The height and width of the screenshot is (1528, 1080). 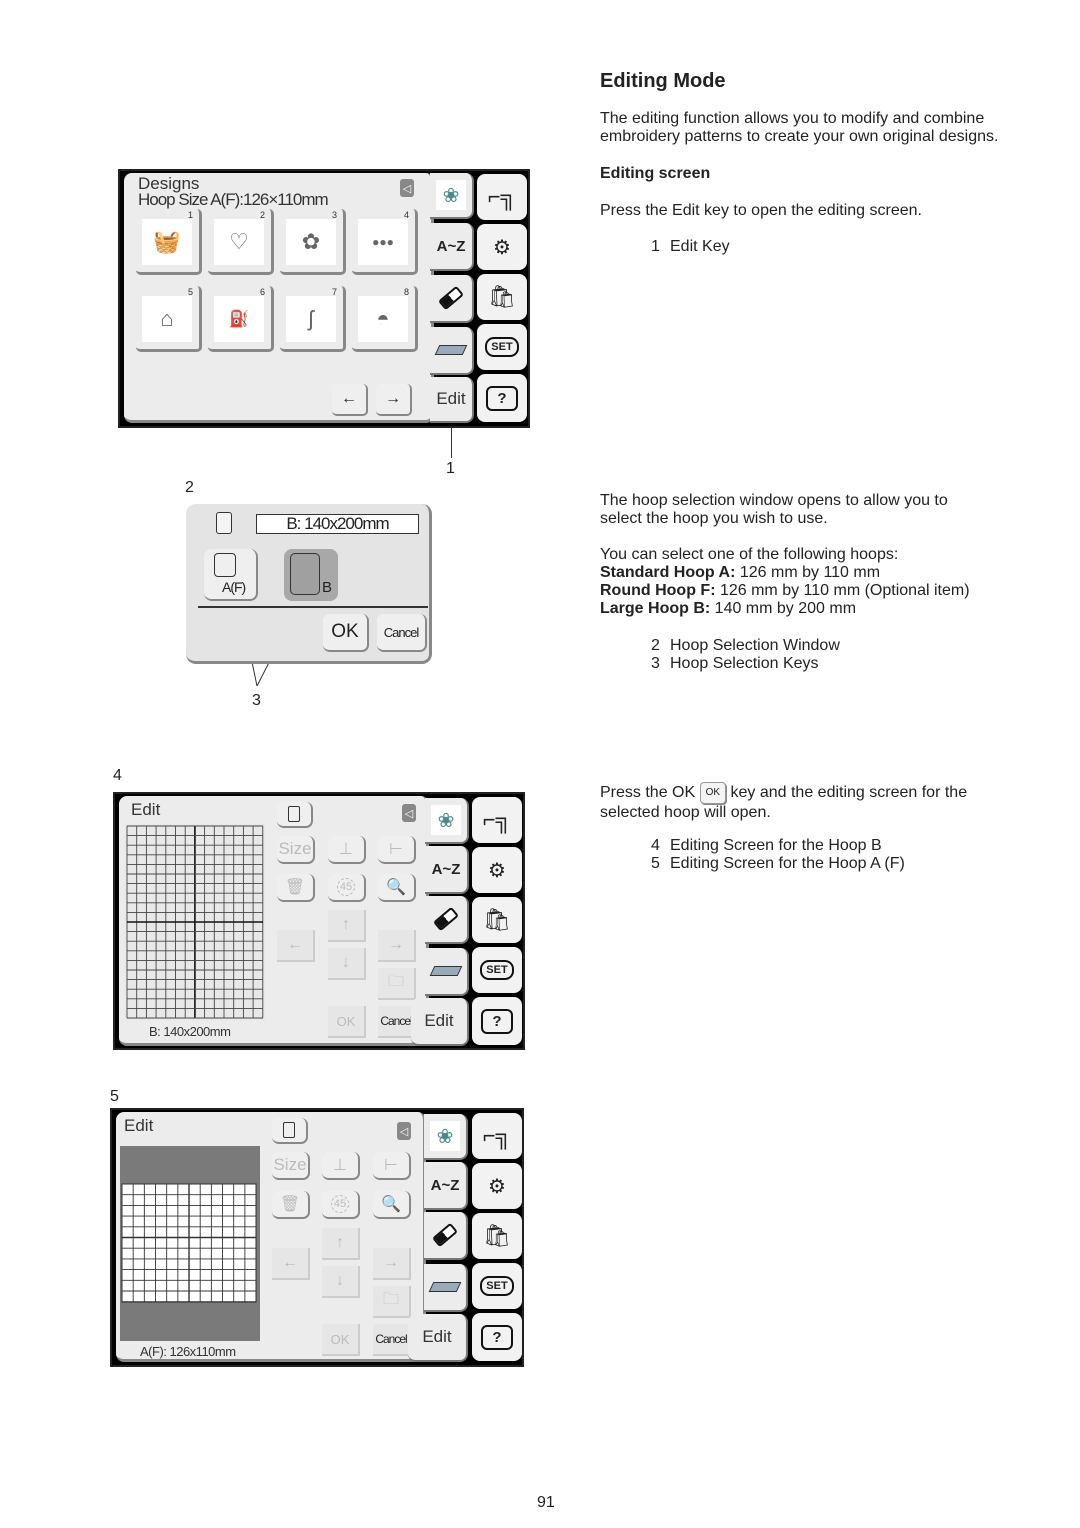 I want to click on next-page-button: →, so click(x=394, y=400).